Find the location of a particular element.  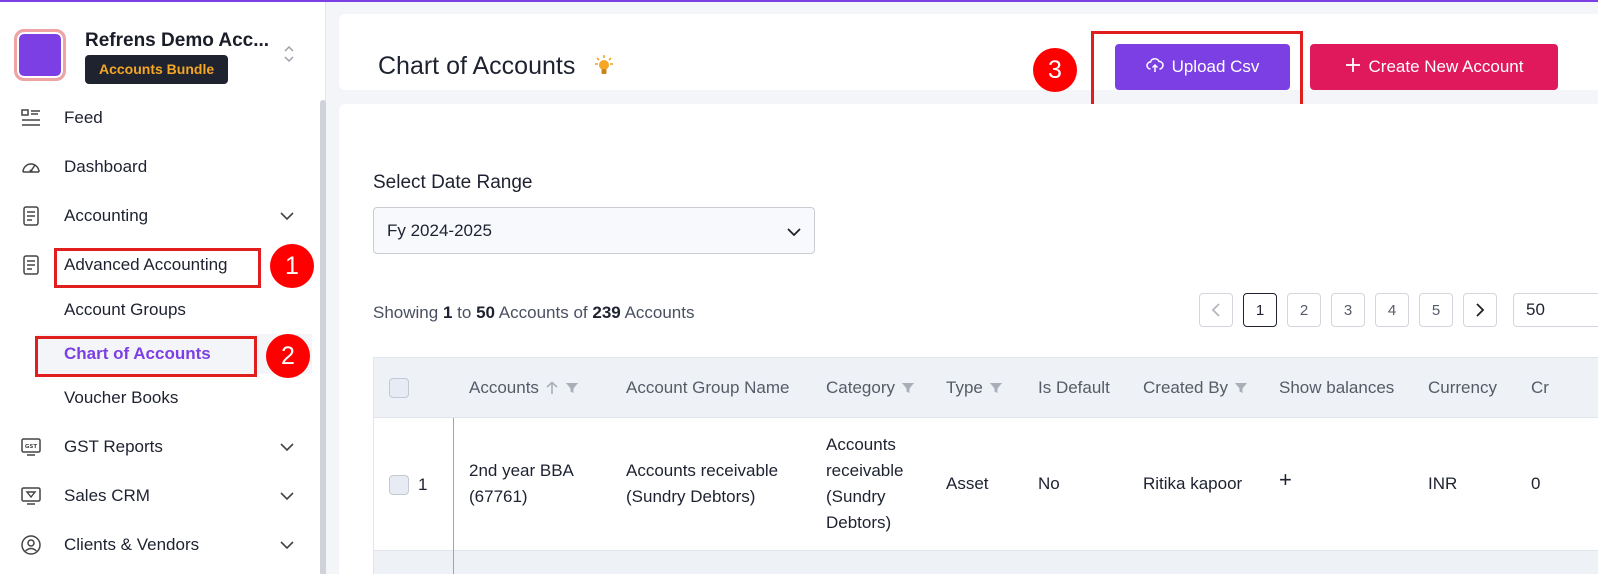

callout-box-advanced-accounting is located at coordinates (157, 268).